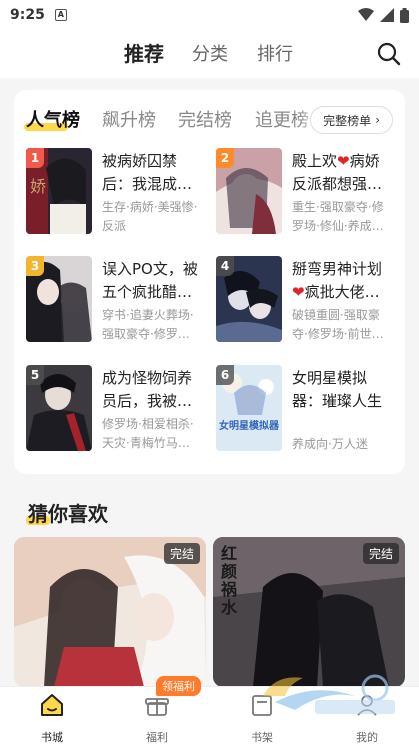 This screenshot has height=746, width=419. Describe the element at coordinates (249, 191) in the screenshot. I see `book-cover: 2` at that location.